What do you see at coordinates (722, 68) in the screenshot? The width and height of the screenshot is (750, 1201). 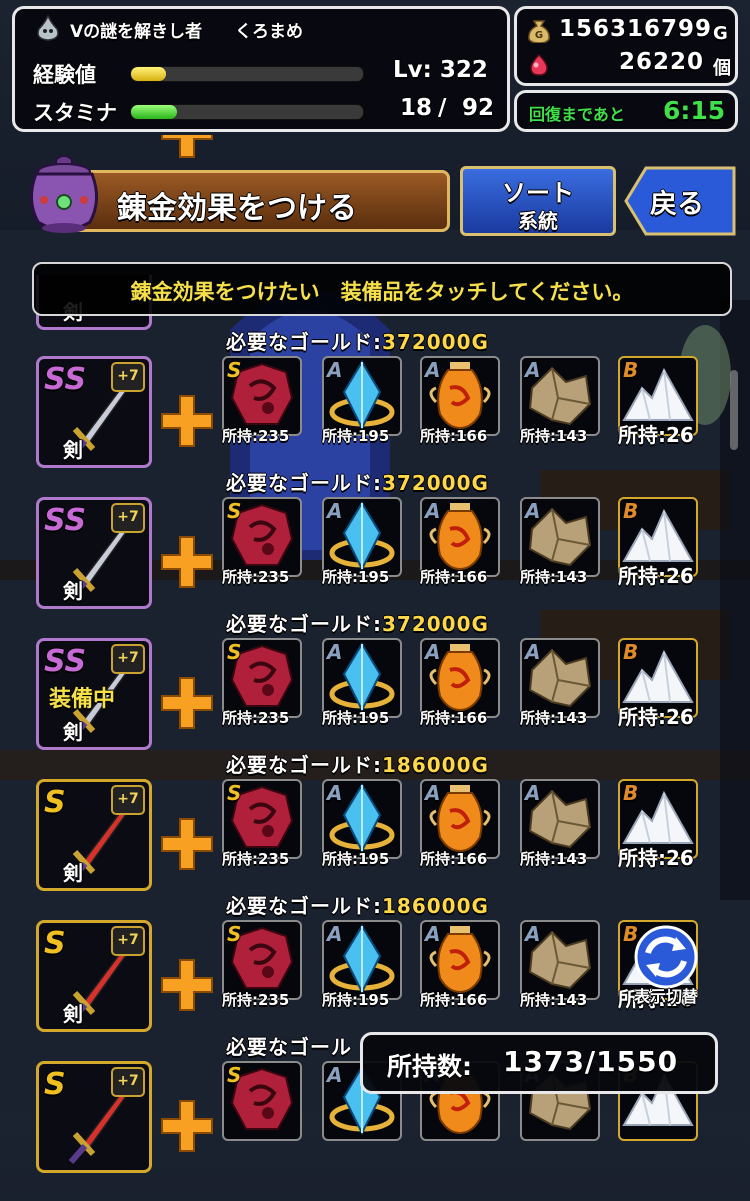 I see `gem-unit: 個` at bounding box center [722, 68].